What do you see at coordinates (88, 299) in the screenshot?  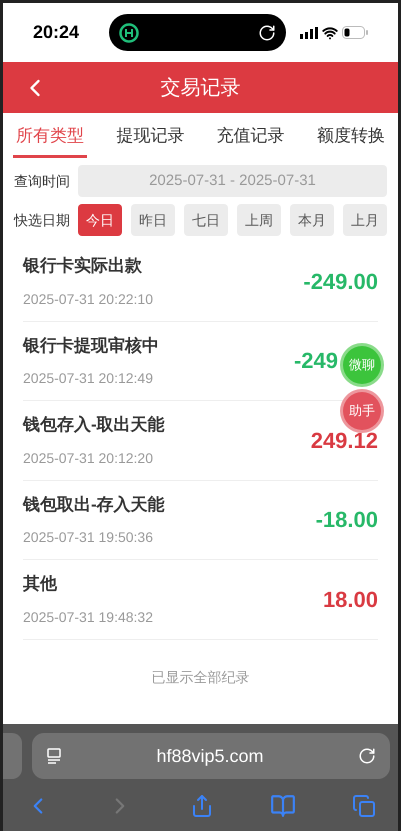 I see `transaction-time: 2025-07-31 20:22:10` at bounding box center [88, 299].